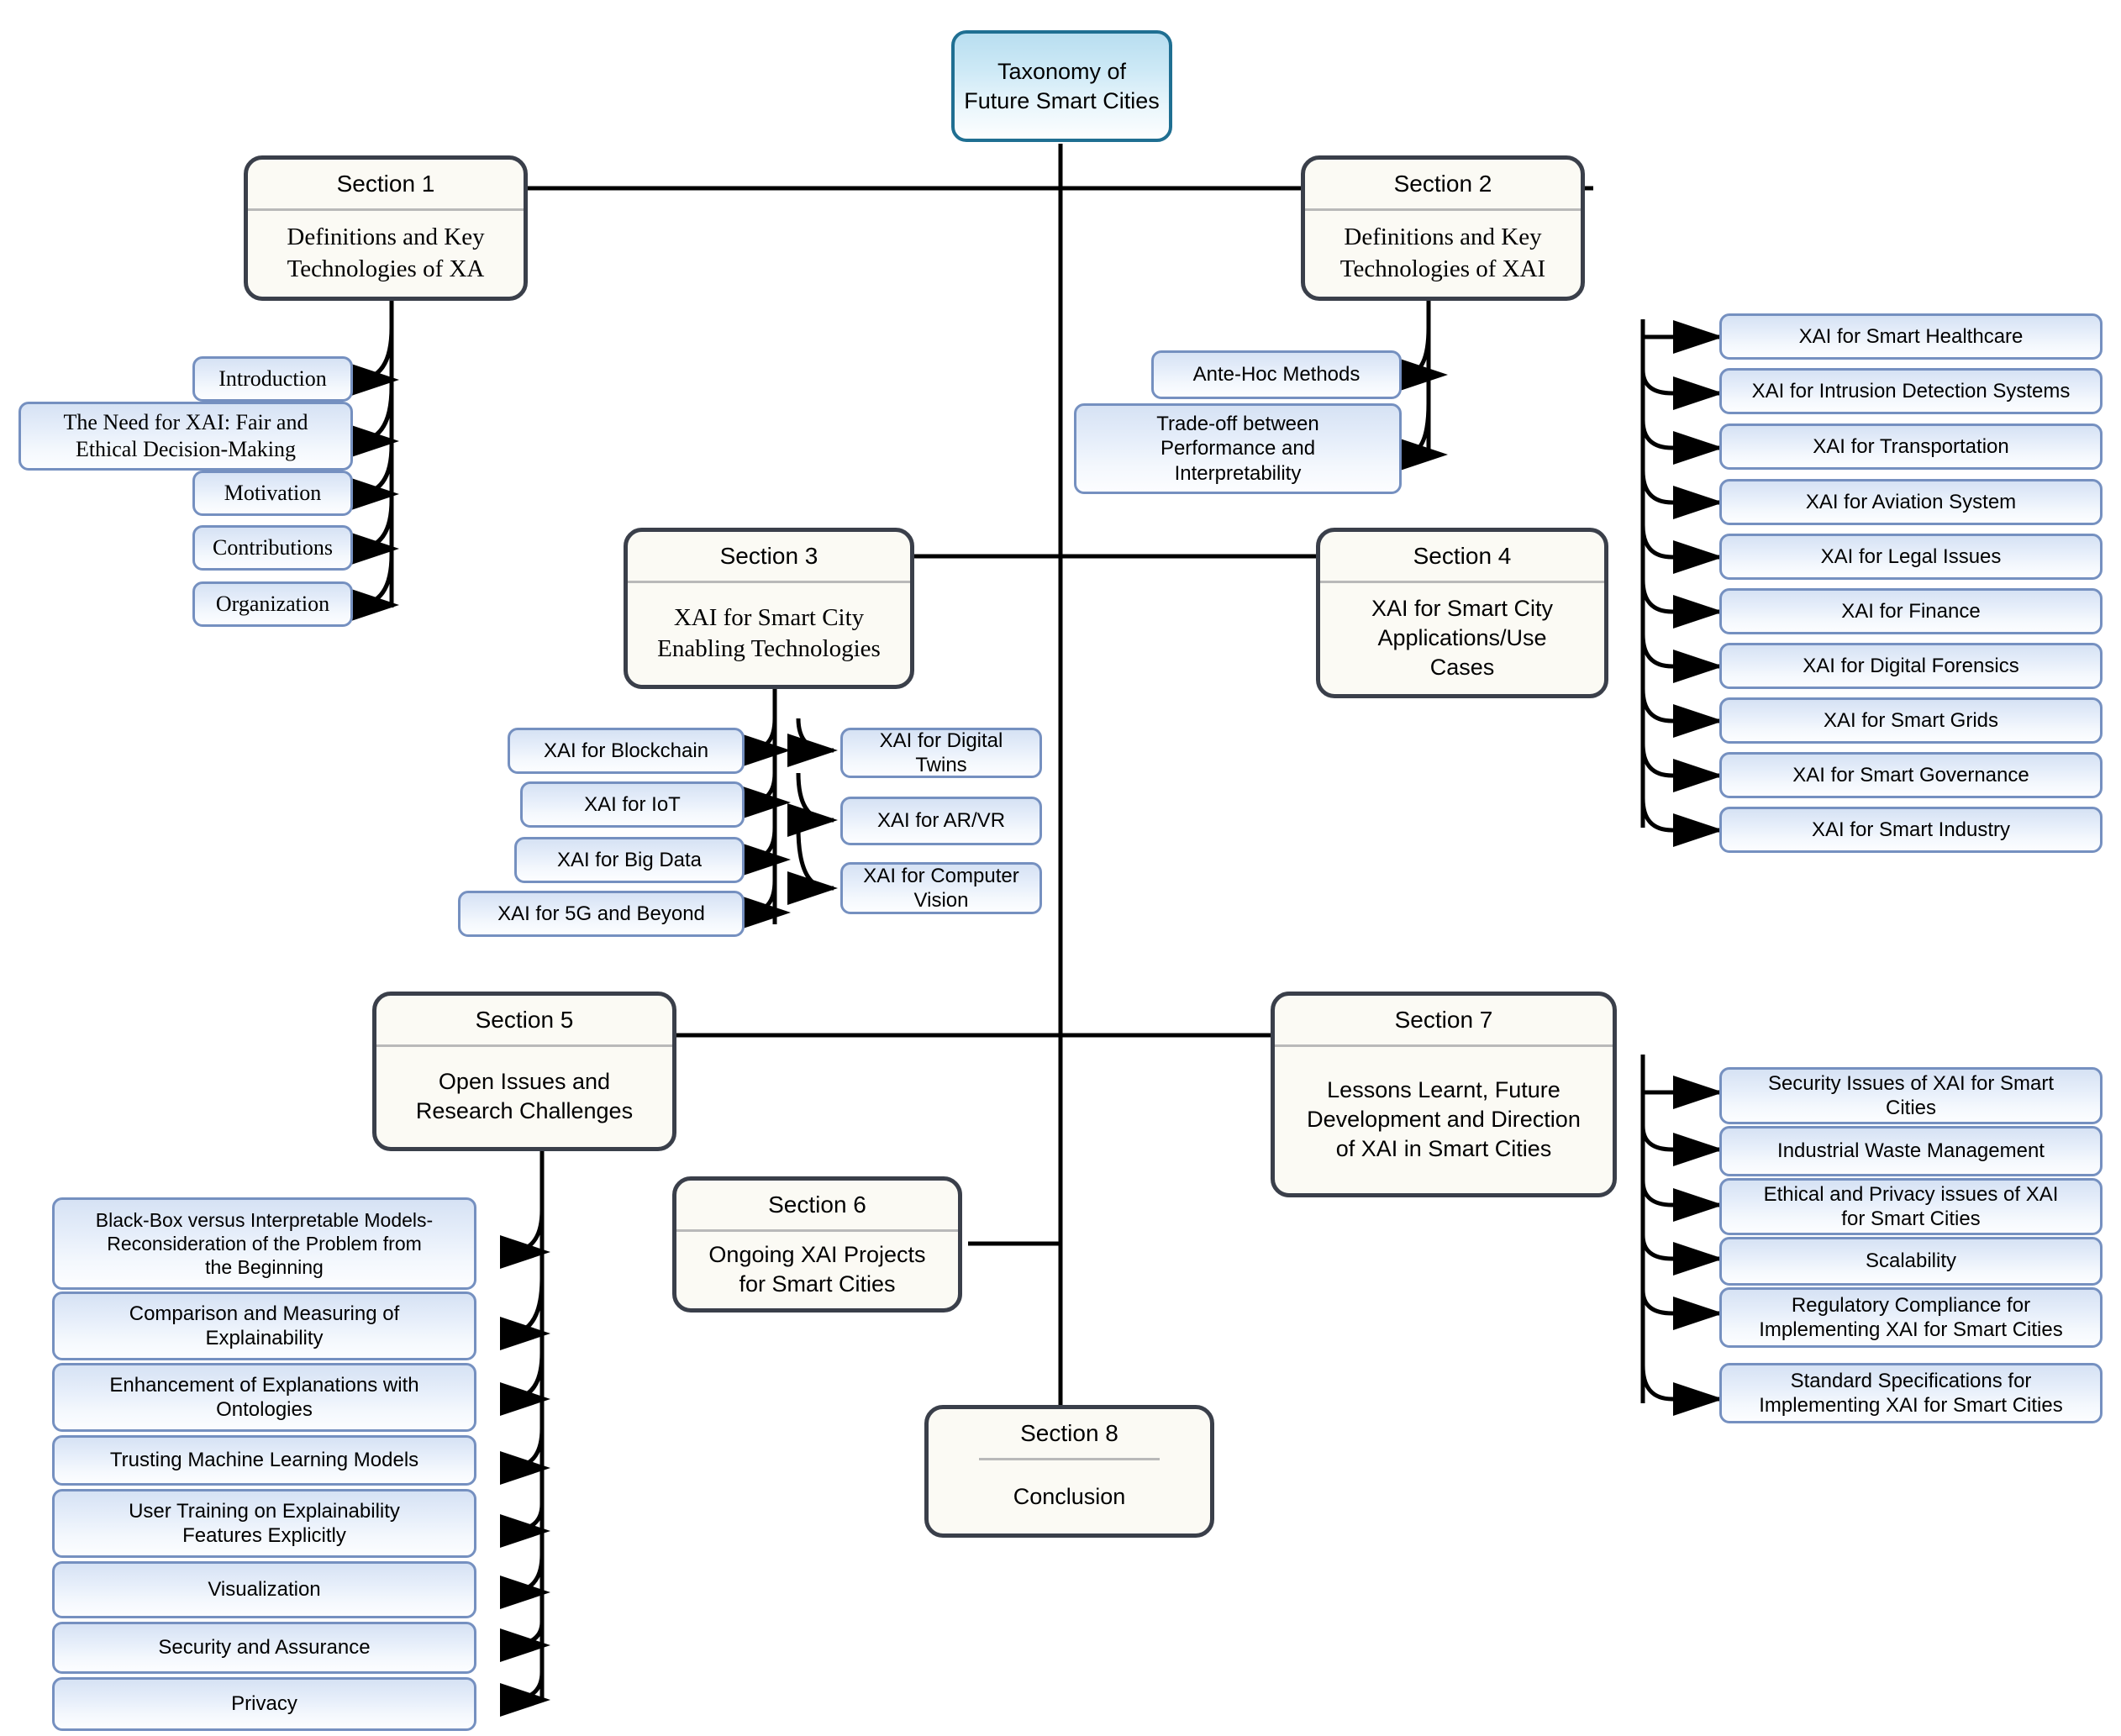 The height and width of the screenshot is (1736, 2121). I want to click on leaf-s5-privacy: Privacy, so click(264, 1704).